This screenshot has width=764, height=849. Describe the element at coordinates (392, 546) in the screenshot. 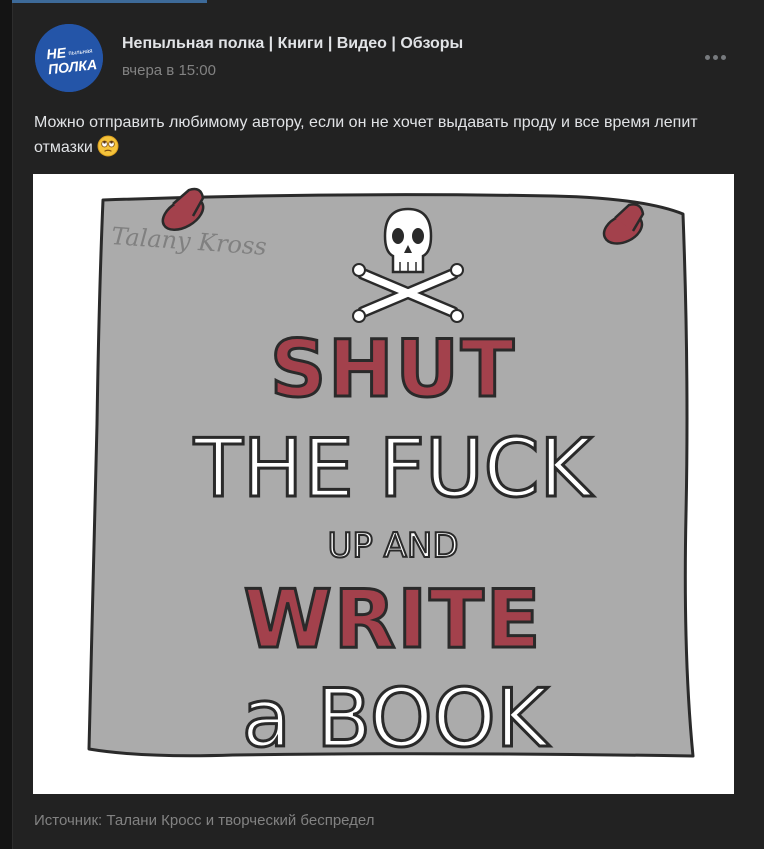

I see `poster-line-up-and: UP AND` at that location.